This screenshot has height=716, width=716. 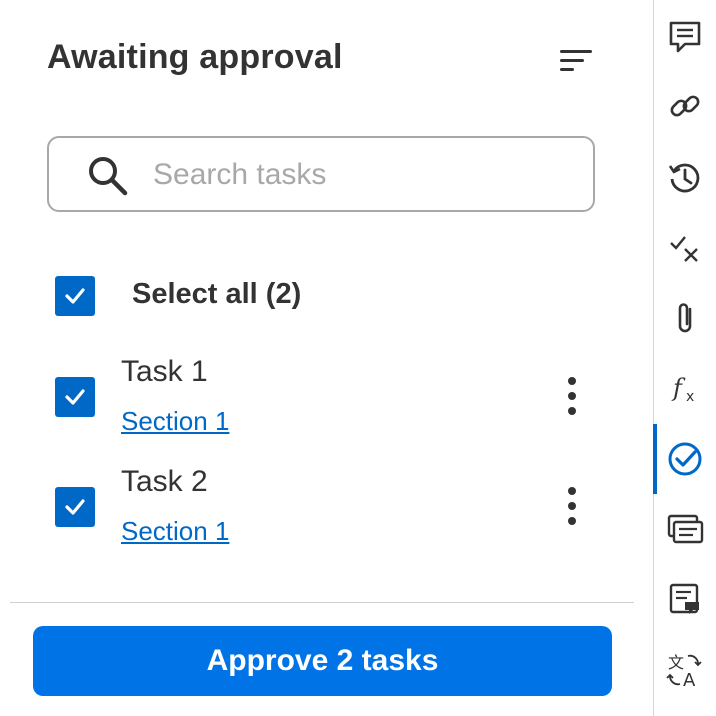 What do you see at coordinates (684, 358) in the screenshot?
I see `right-tool-rail: f x 文 A` at bounding box center [684, 358].